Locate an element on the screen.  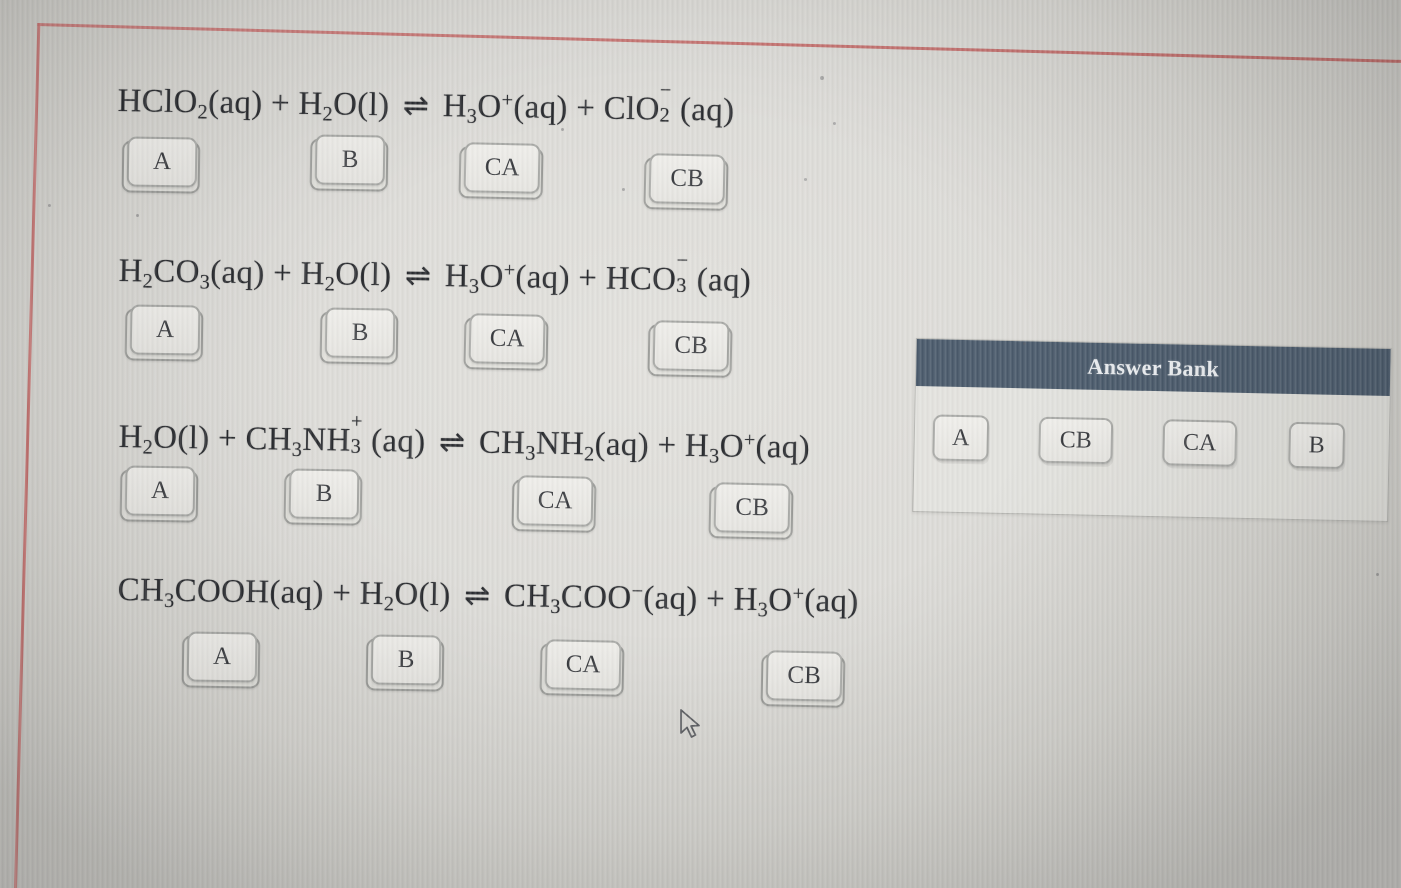
answer-bank-tile-a: A is located at coordinates (961, 438).